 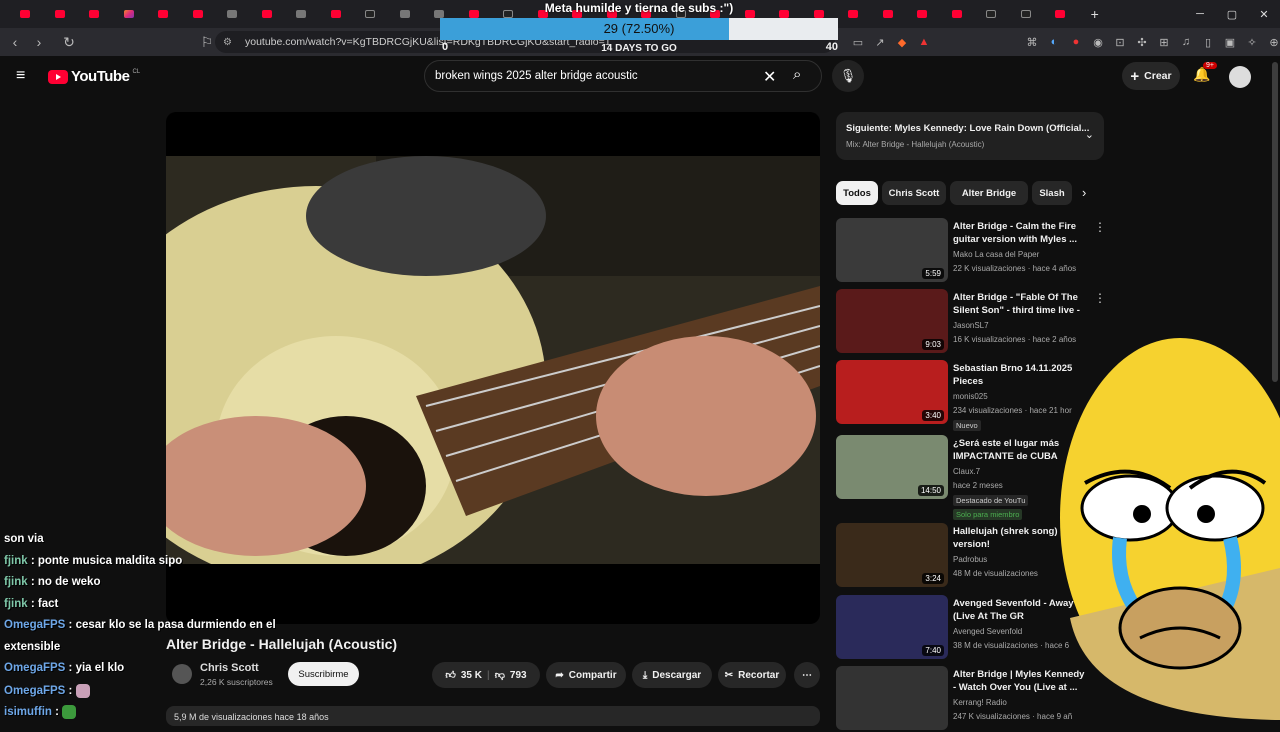 What do you see at coordinates (797, 74) in the screenshot?
I see `search-icon: ⌕` at bounding box center [797, 74].